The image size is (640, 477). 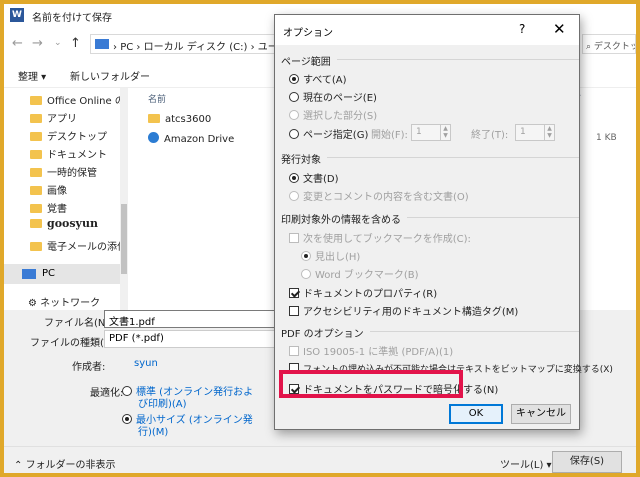 I want to click on range-start-label: 開始(F):, so click(x=389, y=135).